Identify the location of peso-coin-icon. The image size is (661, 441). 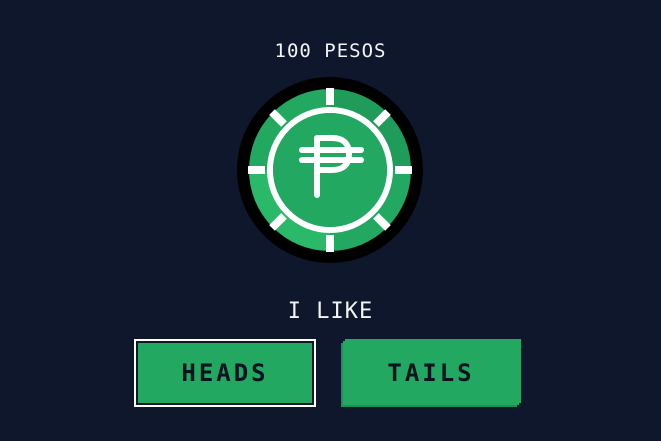
(330, 170).